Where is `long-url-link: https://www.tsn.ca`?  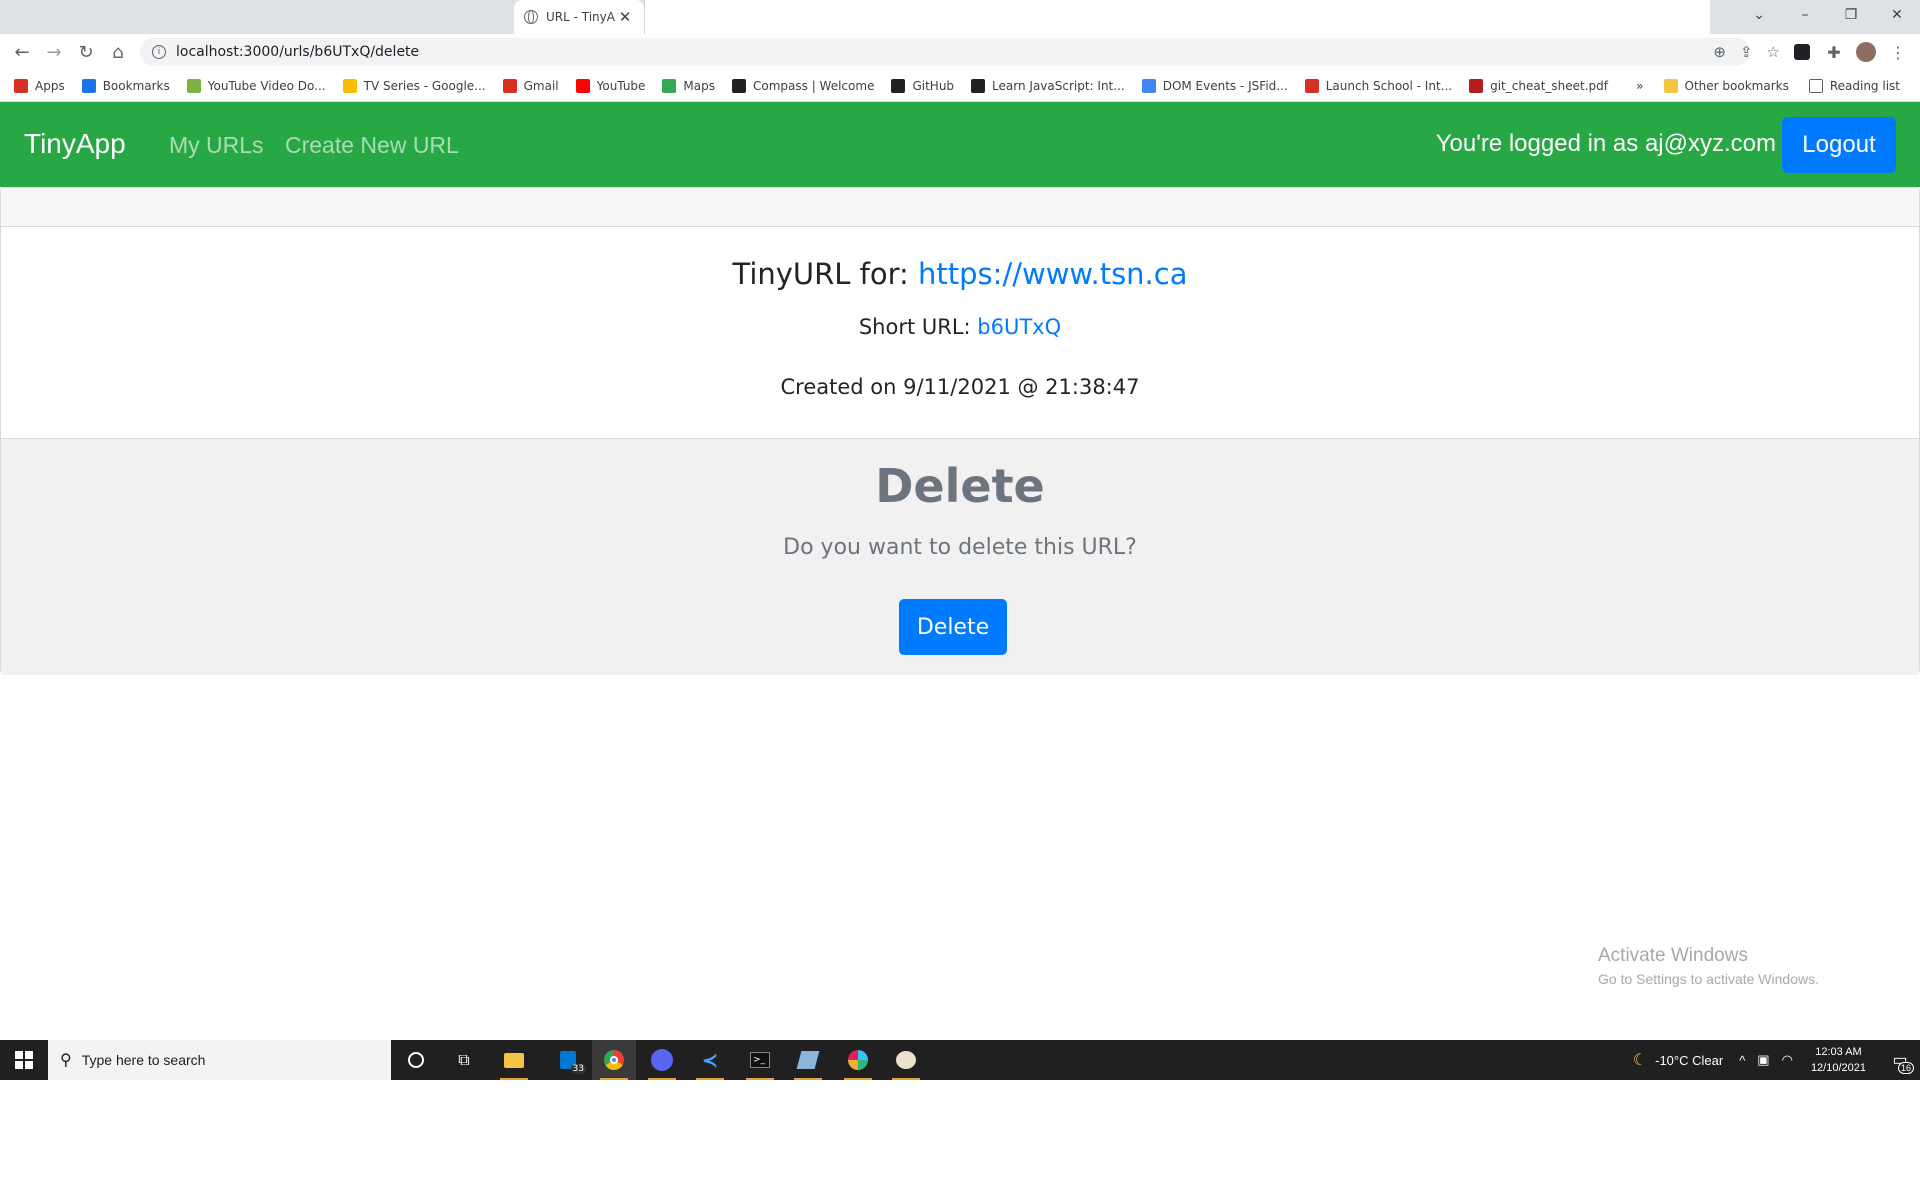 long-url-link: https://www.tsn.ca is located at coordinates (1052, 274).